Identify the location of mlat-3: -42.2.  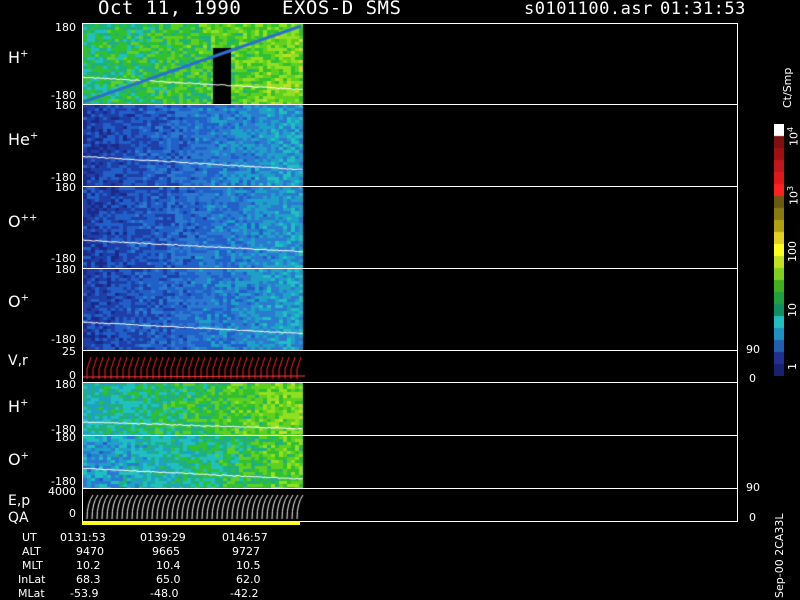
(244, 593).